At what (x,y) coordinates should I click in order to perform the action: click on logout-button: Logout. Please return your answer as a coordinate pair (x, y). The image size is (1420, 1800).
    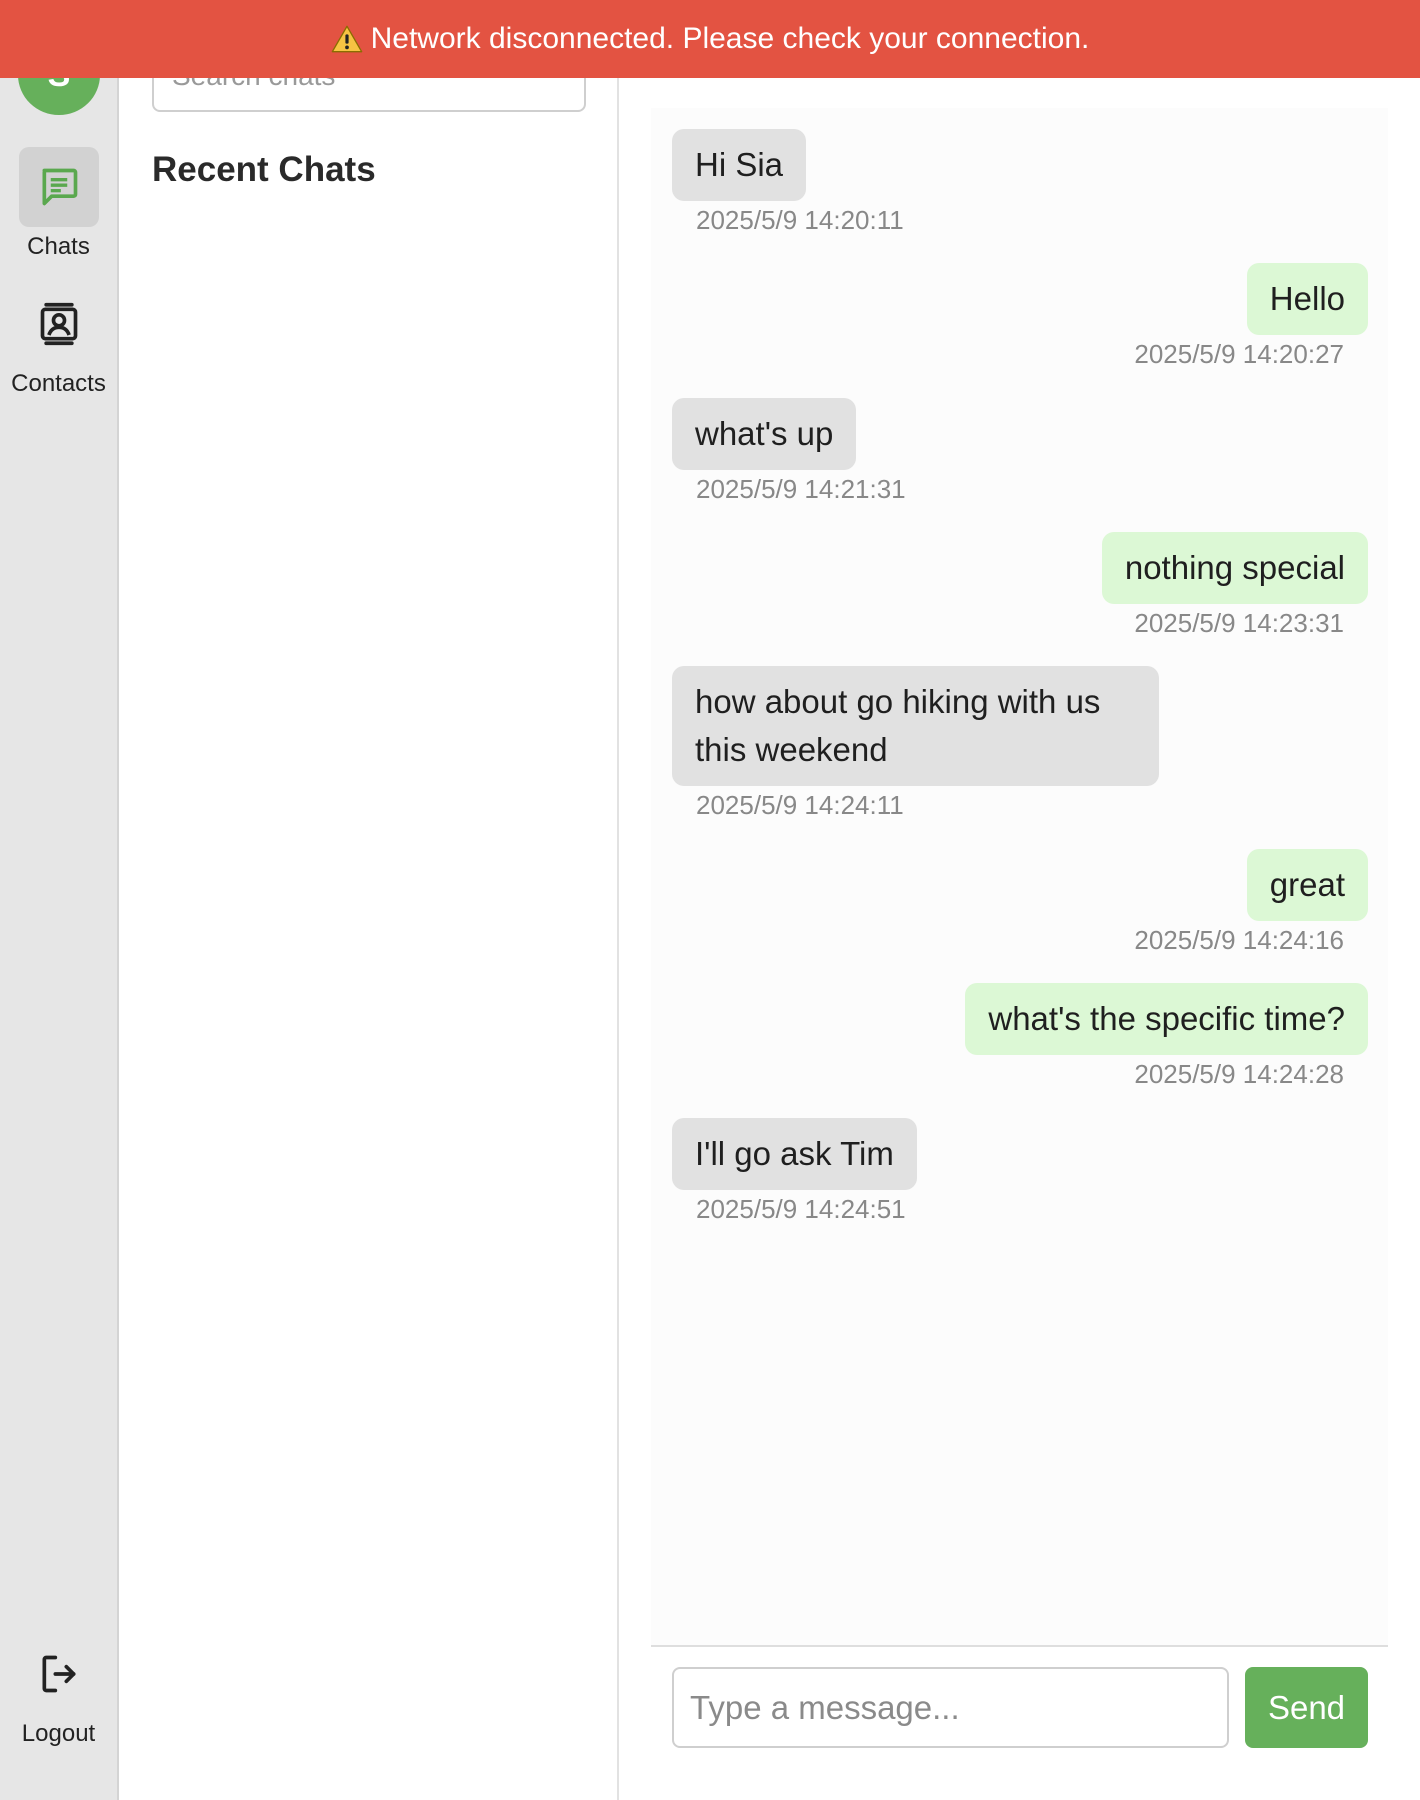
    Looking at the image, I should click on (58, 1691).